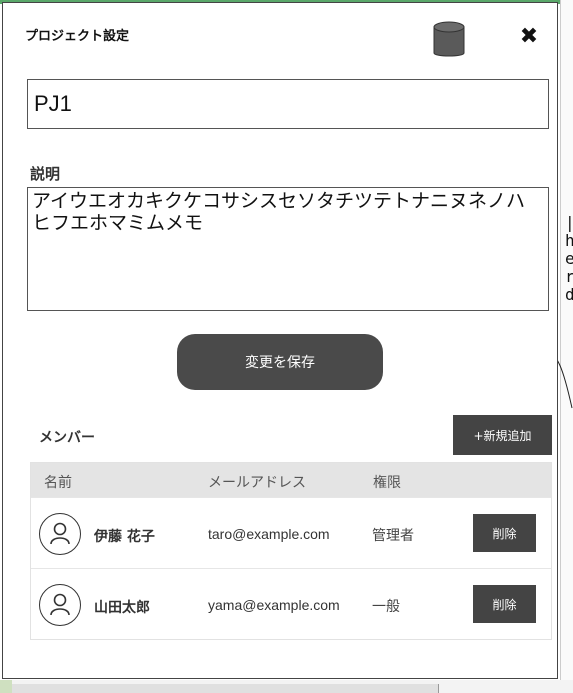 This screenshot has width=573, height=693. What do you see at coordinates (6, 686) in the screenshot?
I see `background-bottom-left` at bounding box center [6, 686].